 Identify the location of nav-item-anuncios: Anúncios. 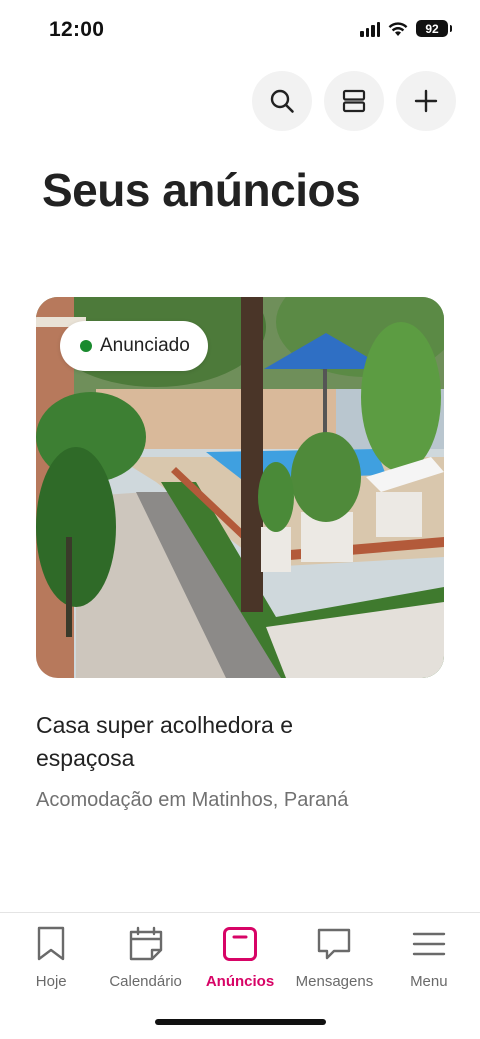
(240, 951).